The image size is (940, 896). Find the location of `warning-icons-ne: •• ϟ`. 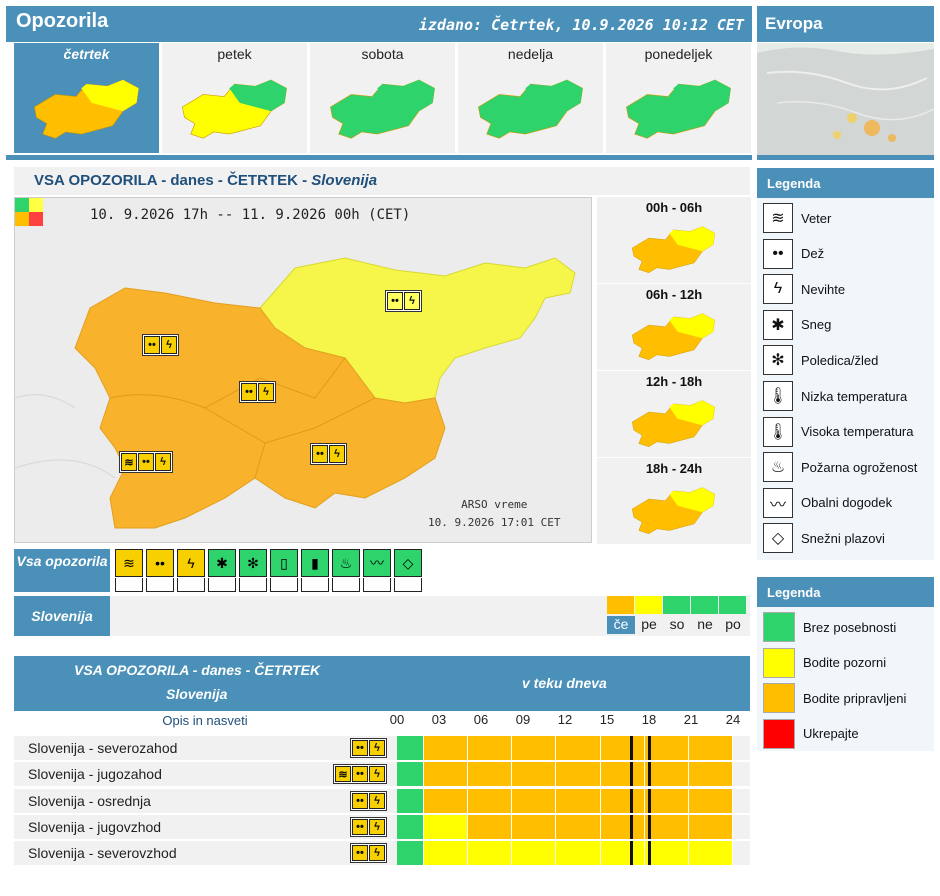

warning-icons-ne: •• ϟ is located at coordinates (403, 301).